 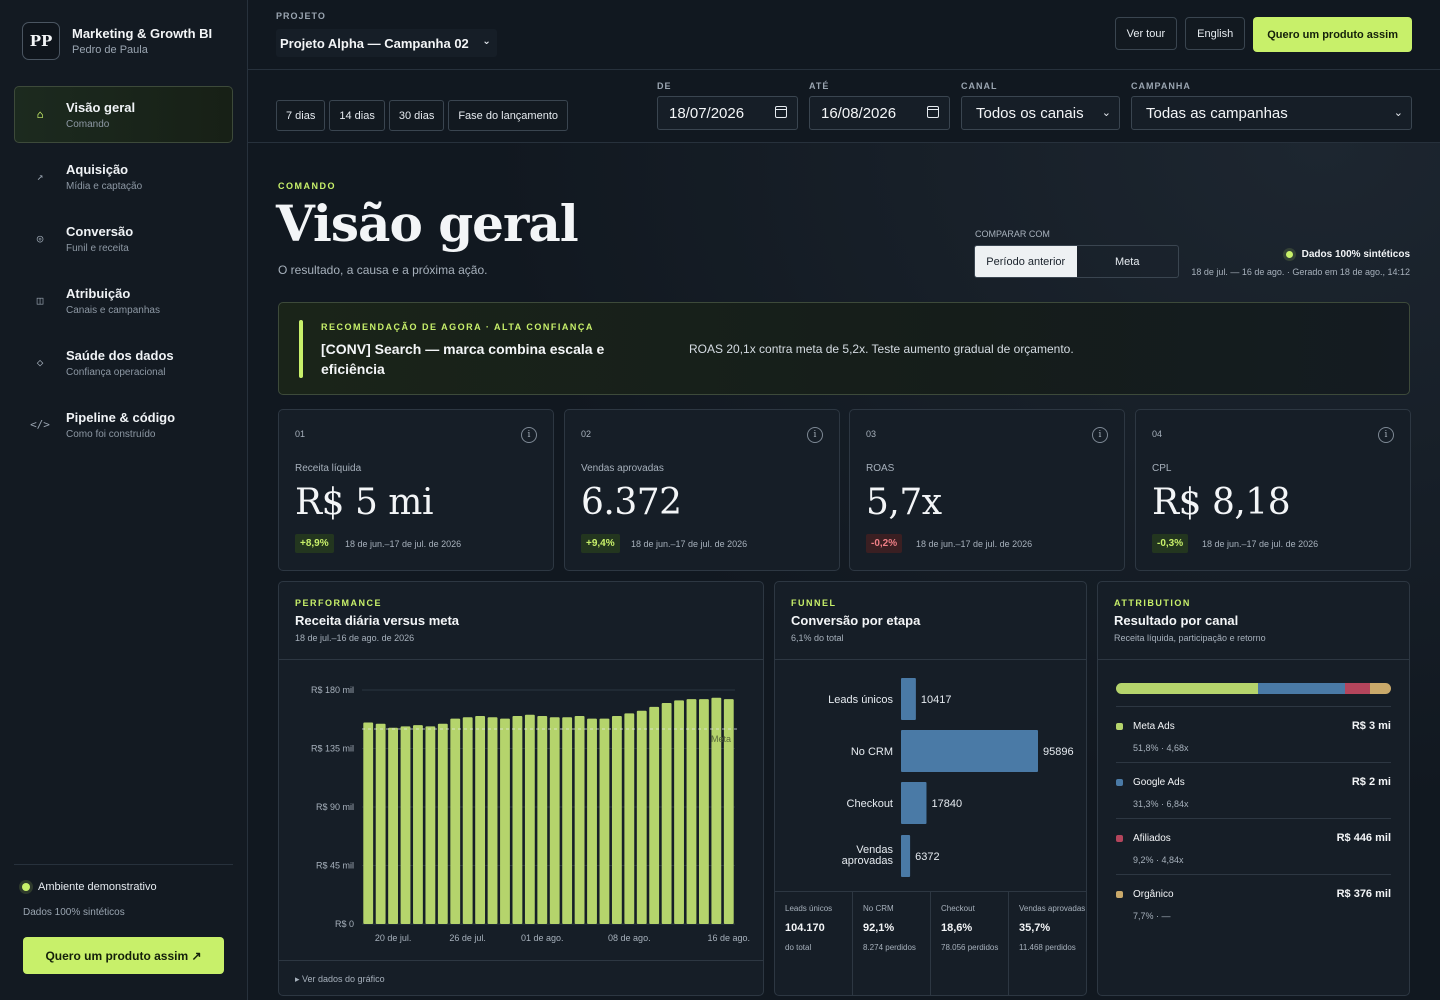 I want to click on funnel-stat-label: Vendas aprovadas, so click(x=1052, y=908).